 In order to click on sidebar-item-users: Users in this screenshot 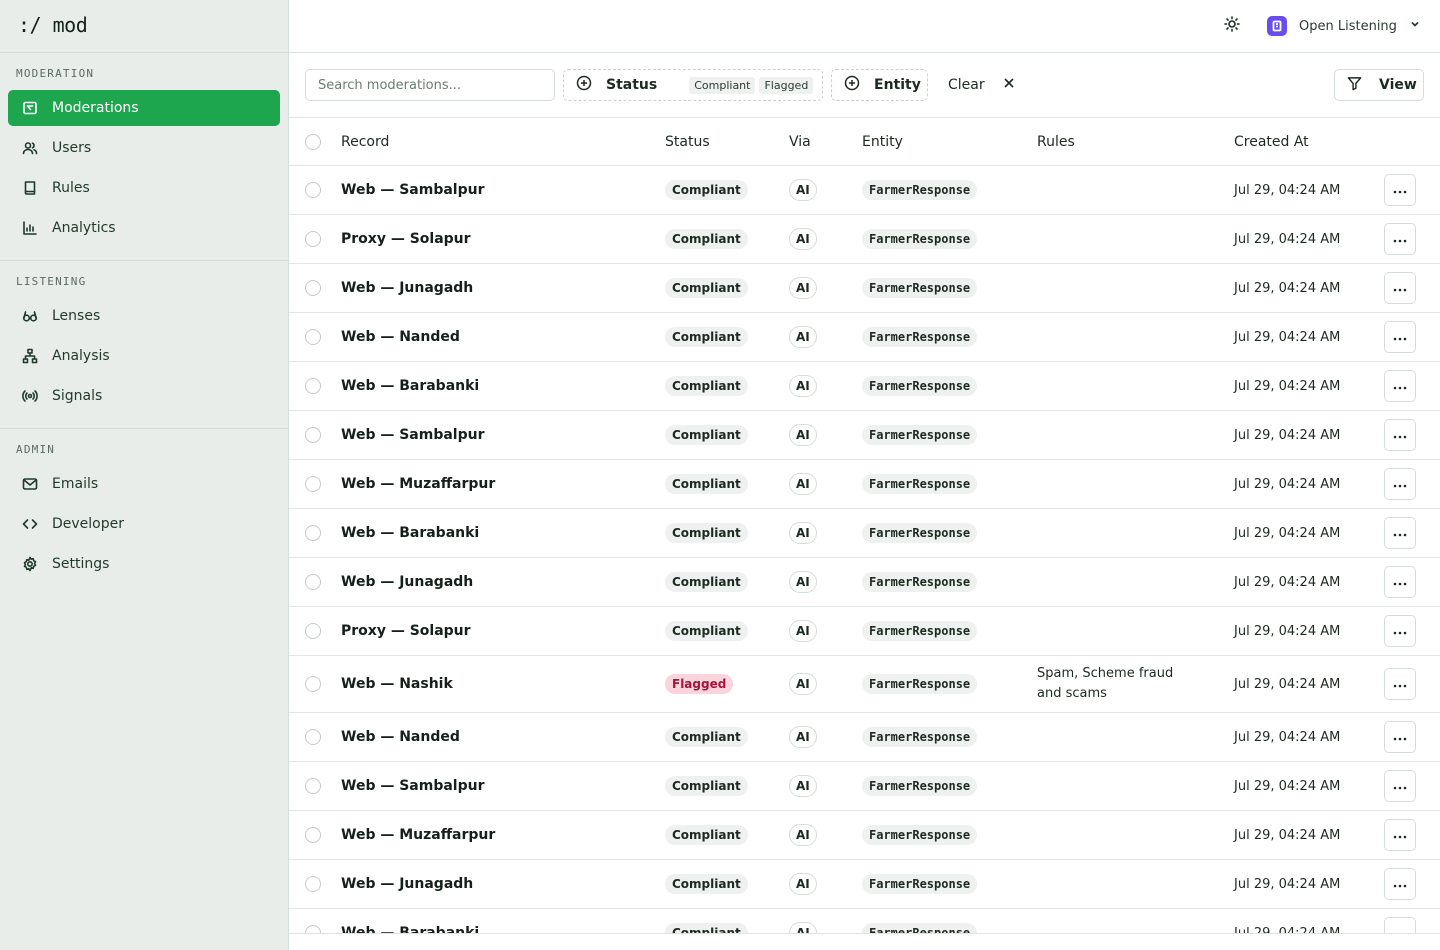, I will do `click(144, 148)`.